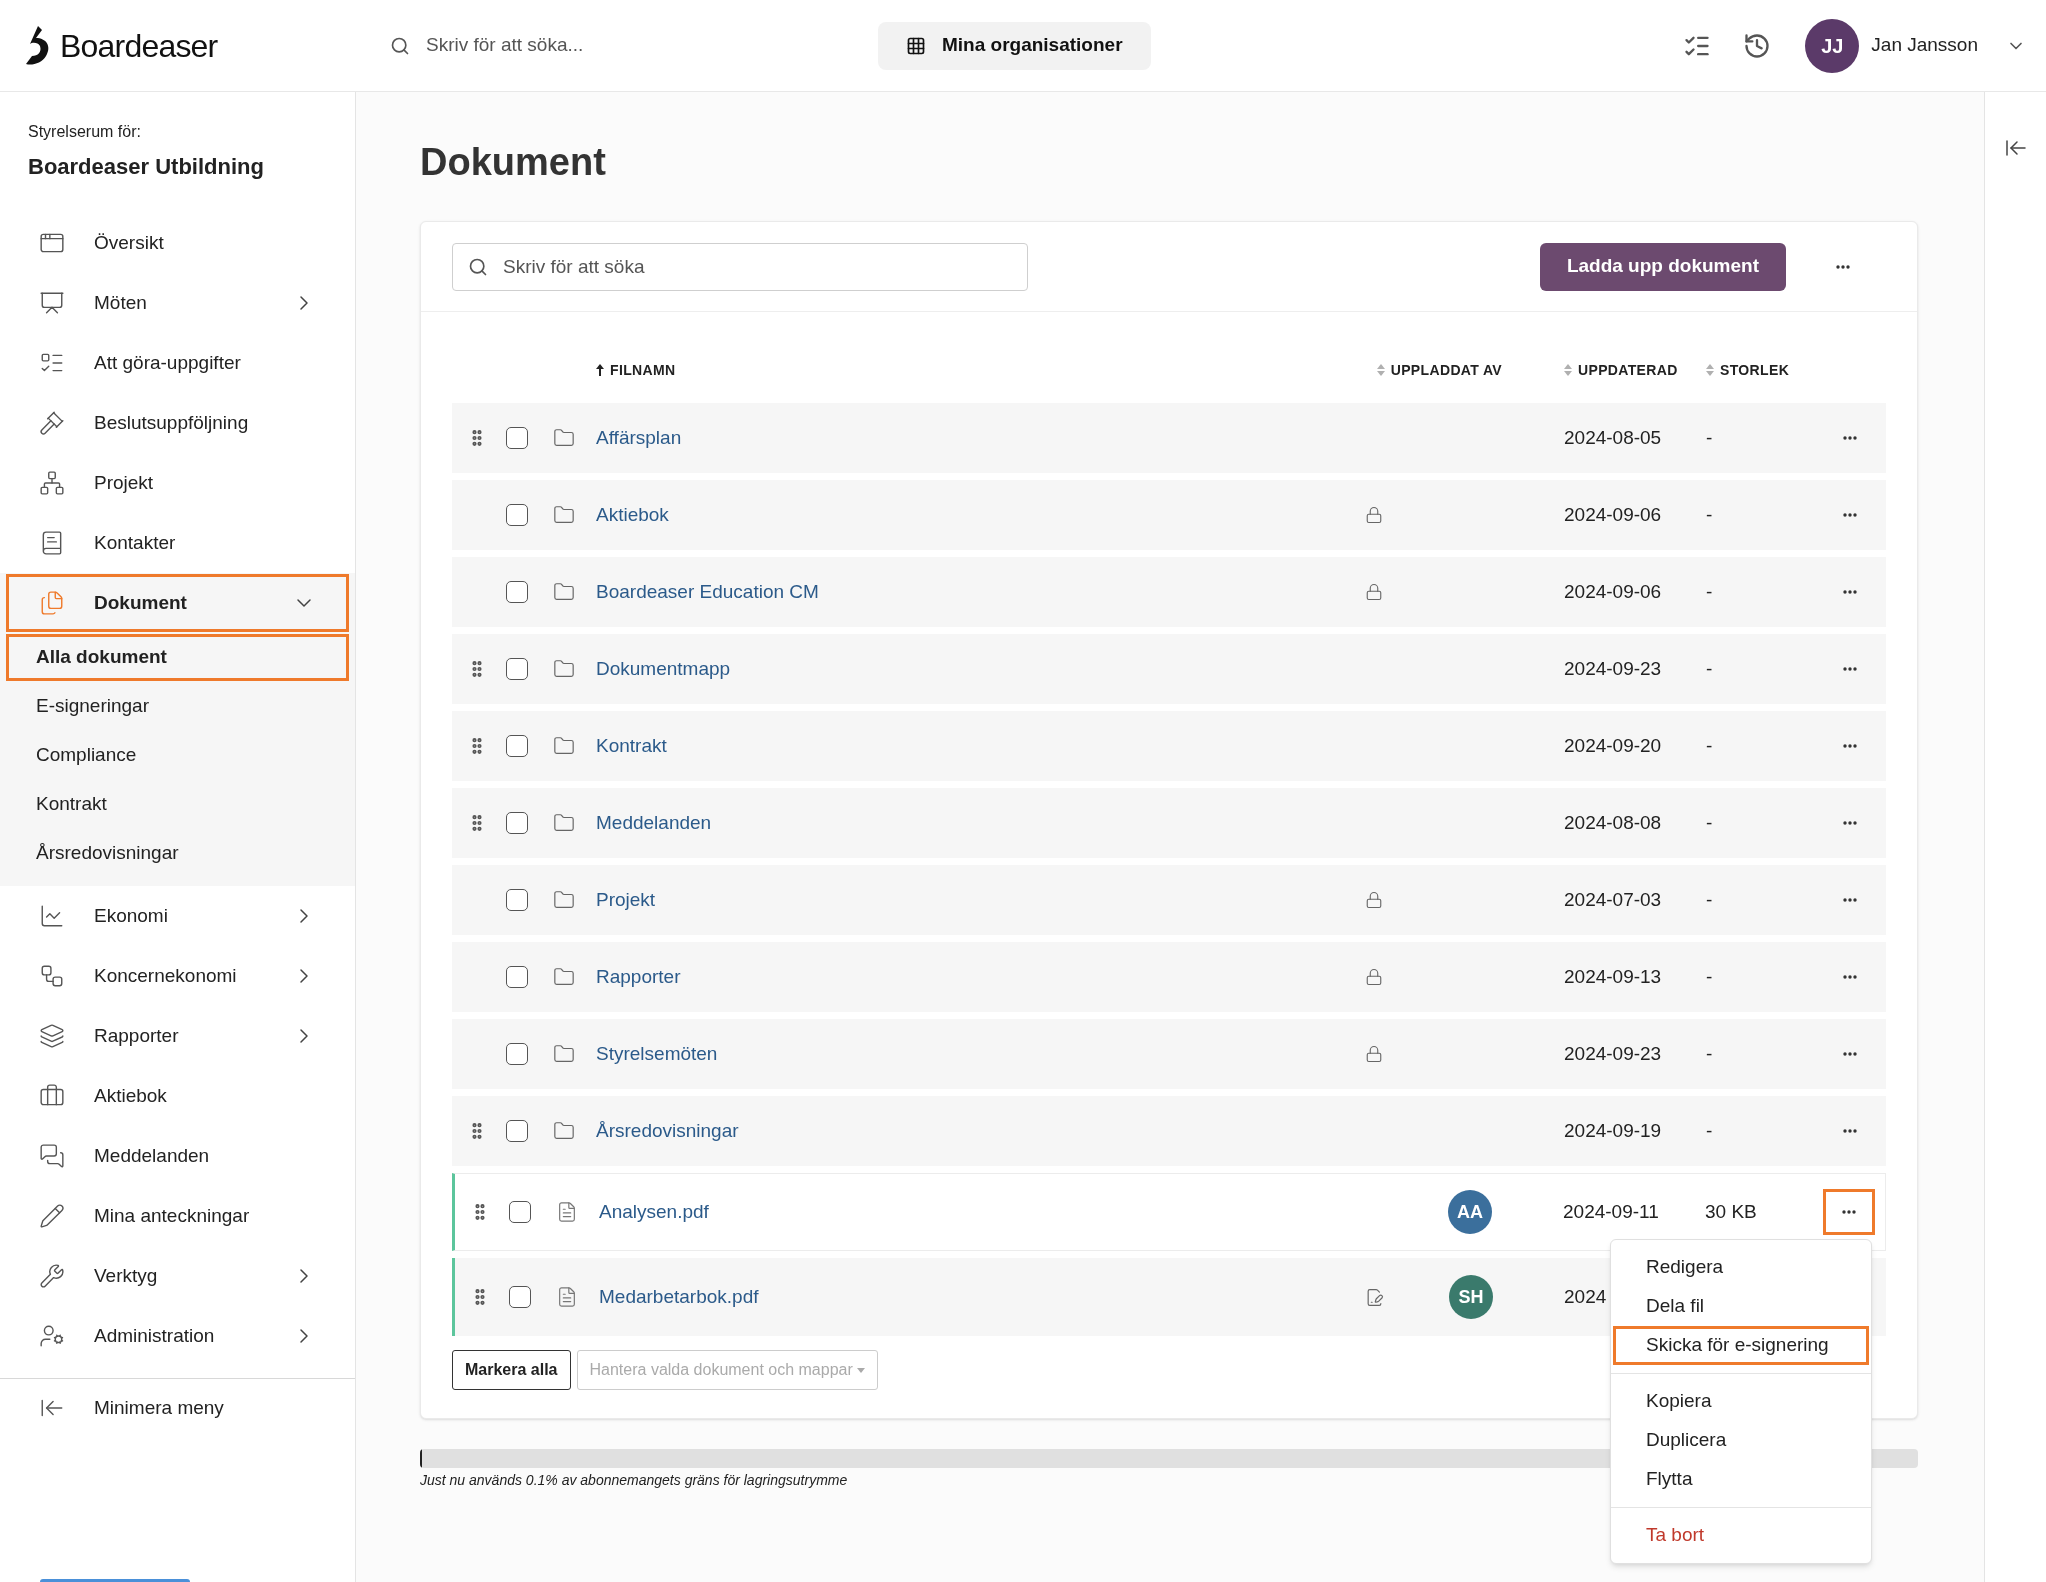 The height and width of the screenshot is (1582, 2046). Describe the element at coordinates (177, 603) in the screenshot. I see `nav-item: Dokument` at that location.